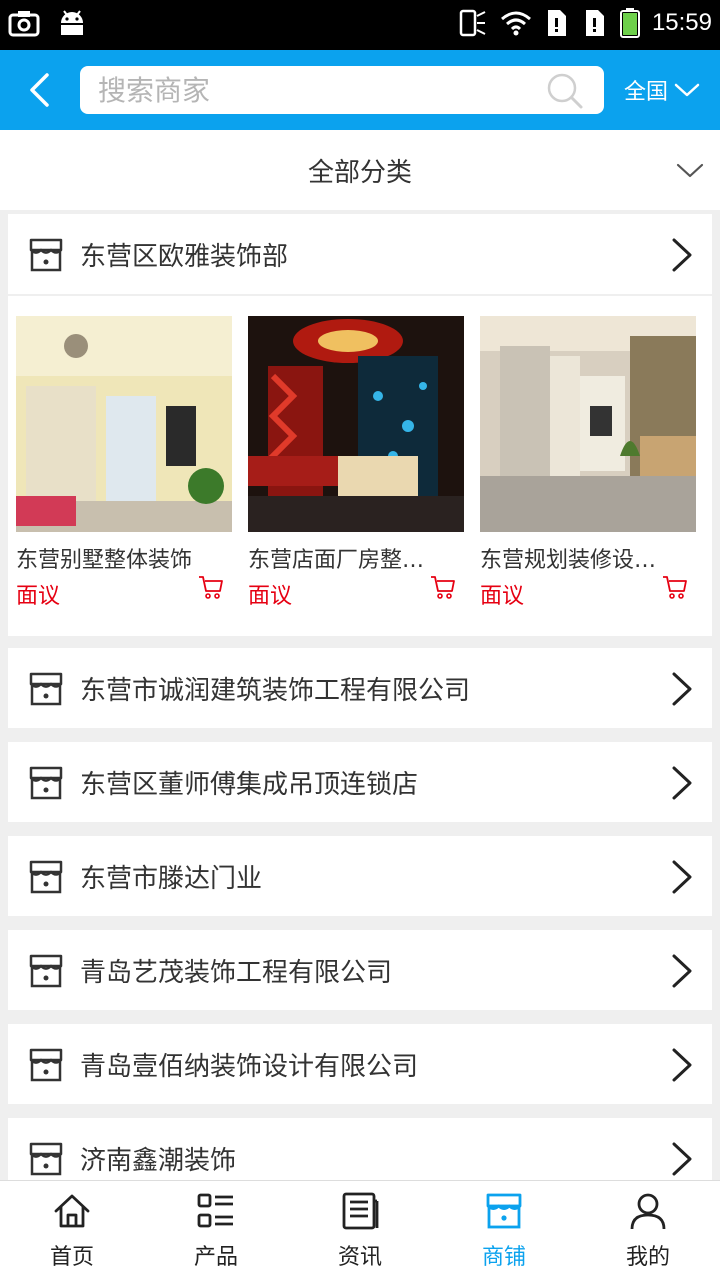 The height and width of the screenshot is (1280, 720). What do you see at coordinates (360, 25) in the screenshot?
I see `status-bar: 15:59` at bounding box center [360, 25].